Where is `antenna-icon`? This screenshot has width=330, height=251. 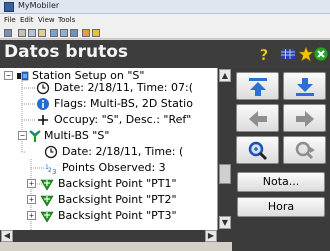 antenna-icon is located at coordinates (35, 136).